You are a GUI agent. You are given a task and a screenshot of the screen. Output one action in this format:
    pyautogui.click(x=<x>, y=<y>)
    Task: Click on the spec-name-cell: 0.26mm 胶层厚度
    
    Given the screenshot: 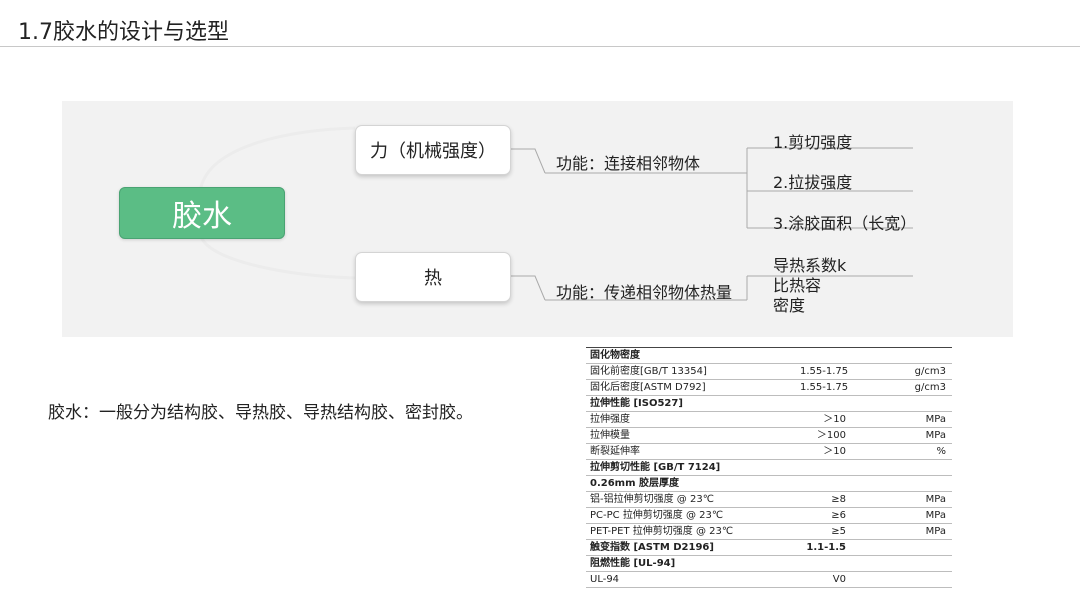 What is the action you would take?
    pyautogui.click(x=691, y=483)
    